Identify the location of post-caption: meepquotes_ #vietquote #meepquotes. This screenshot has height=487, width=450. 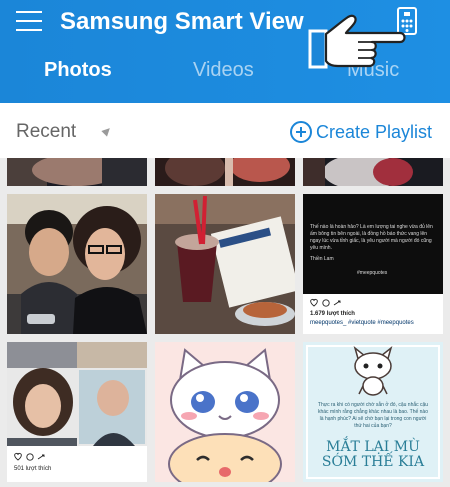
(362, 323).